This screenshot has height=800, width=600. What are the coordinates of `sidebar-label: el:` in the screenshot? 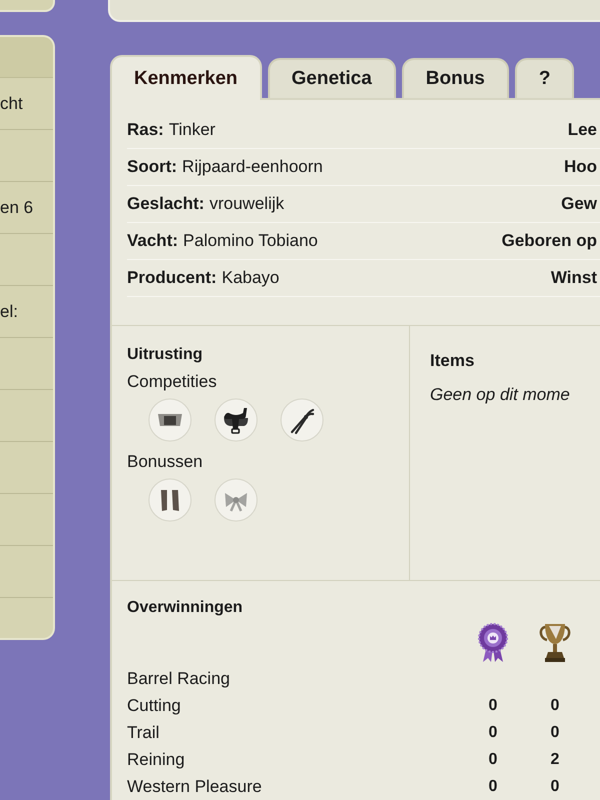 It's located at (9, 312).